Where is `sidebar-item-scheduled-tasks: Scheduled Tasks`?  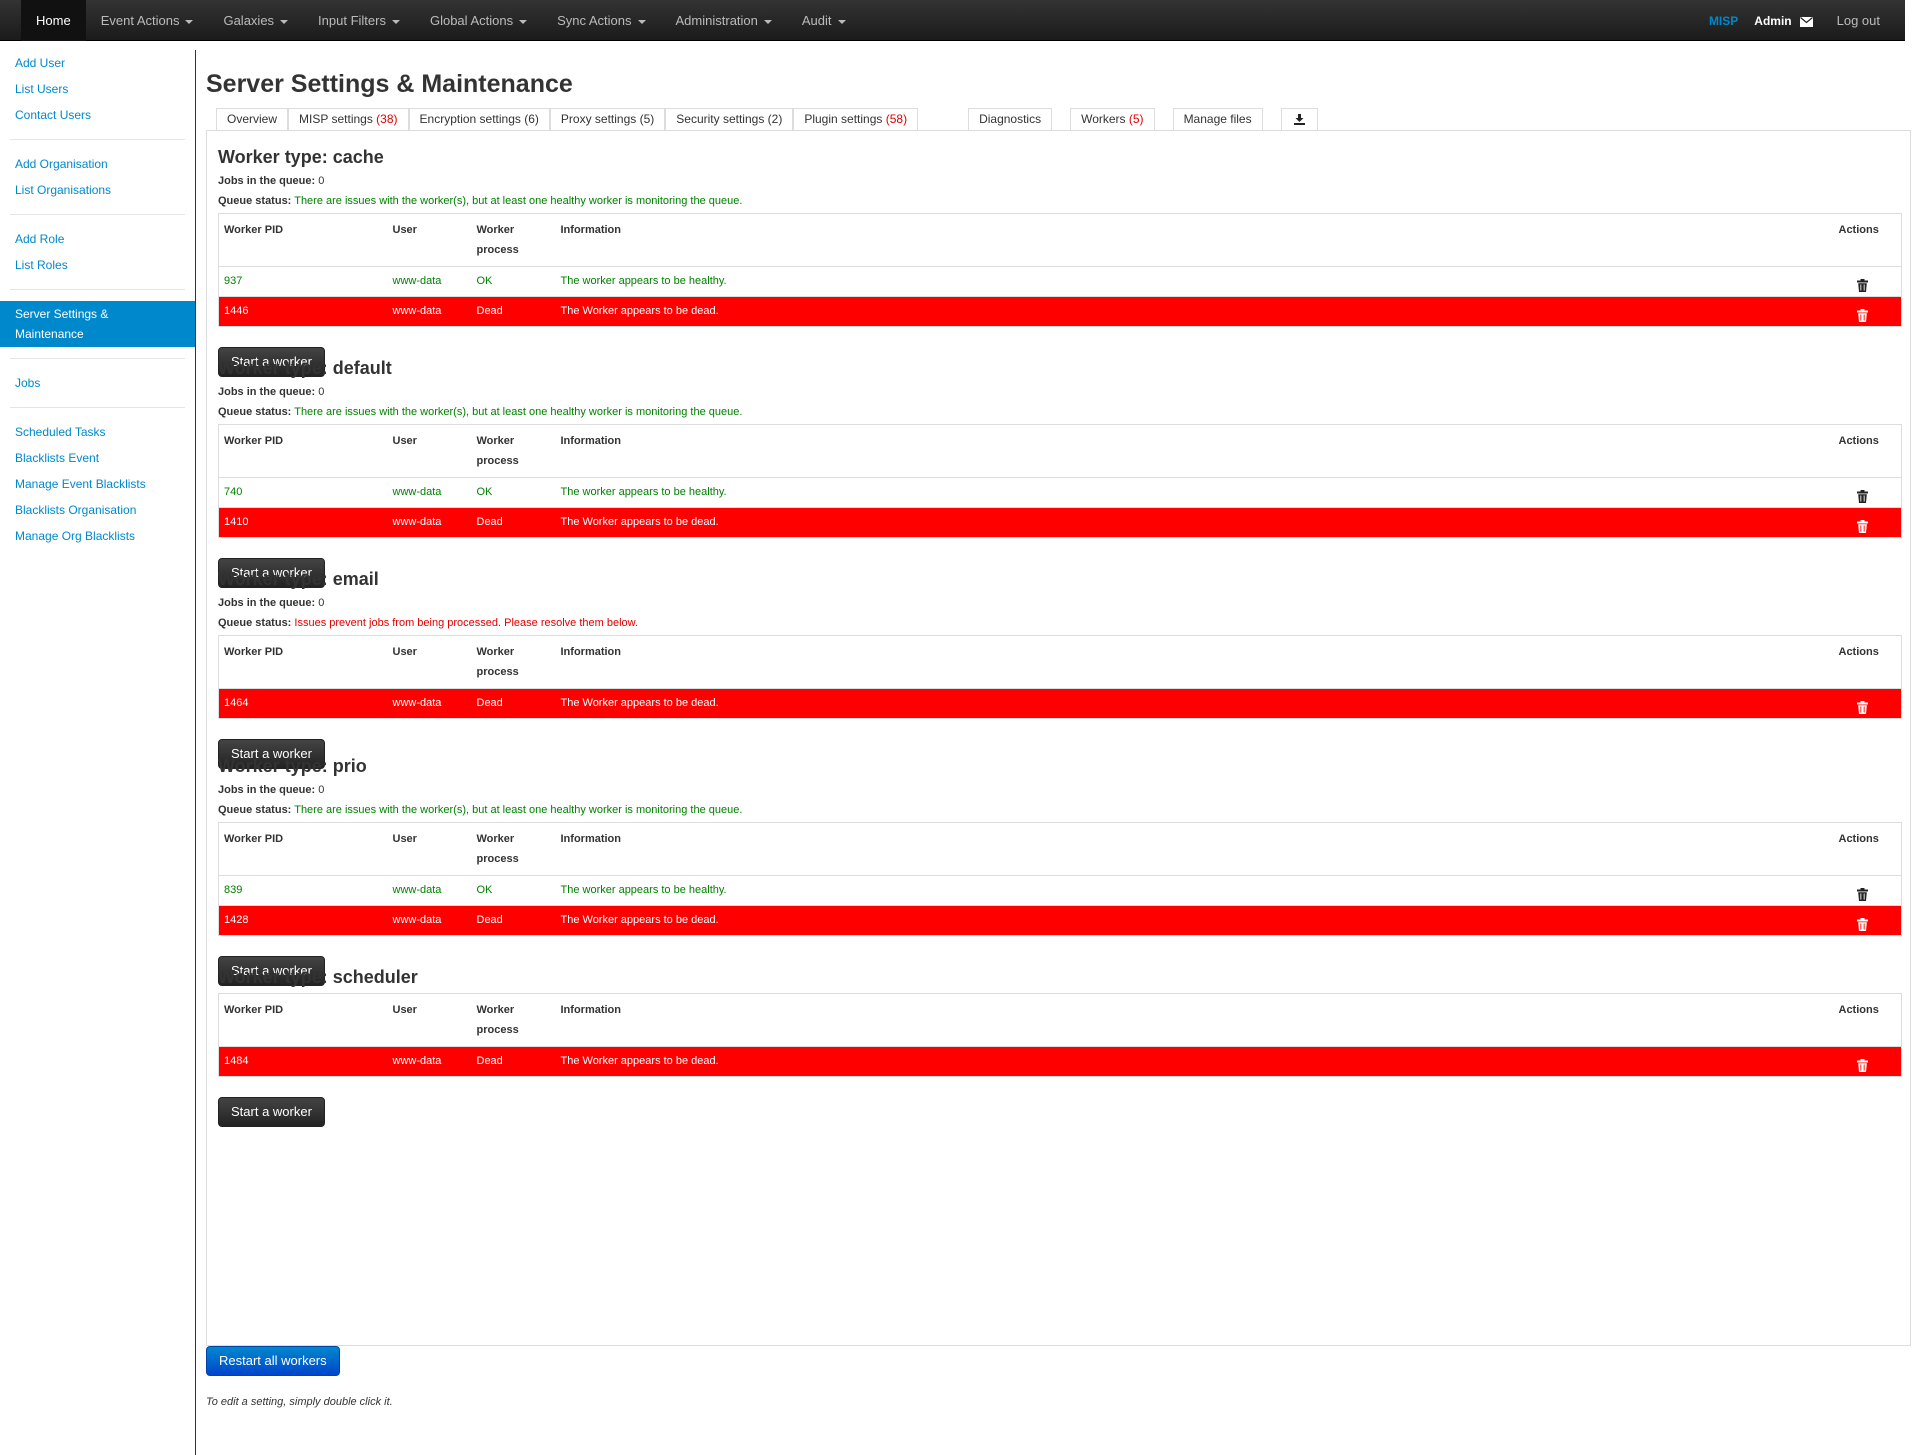
sidebar-item-scheduled-tasks: Scheduled Tasks is located at coordinates (97, 432).